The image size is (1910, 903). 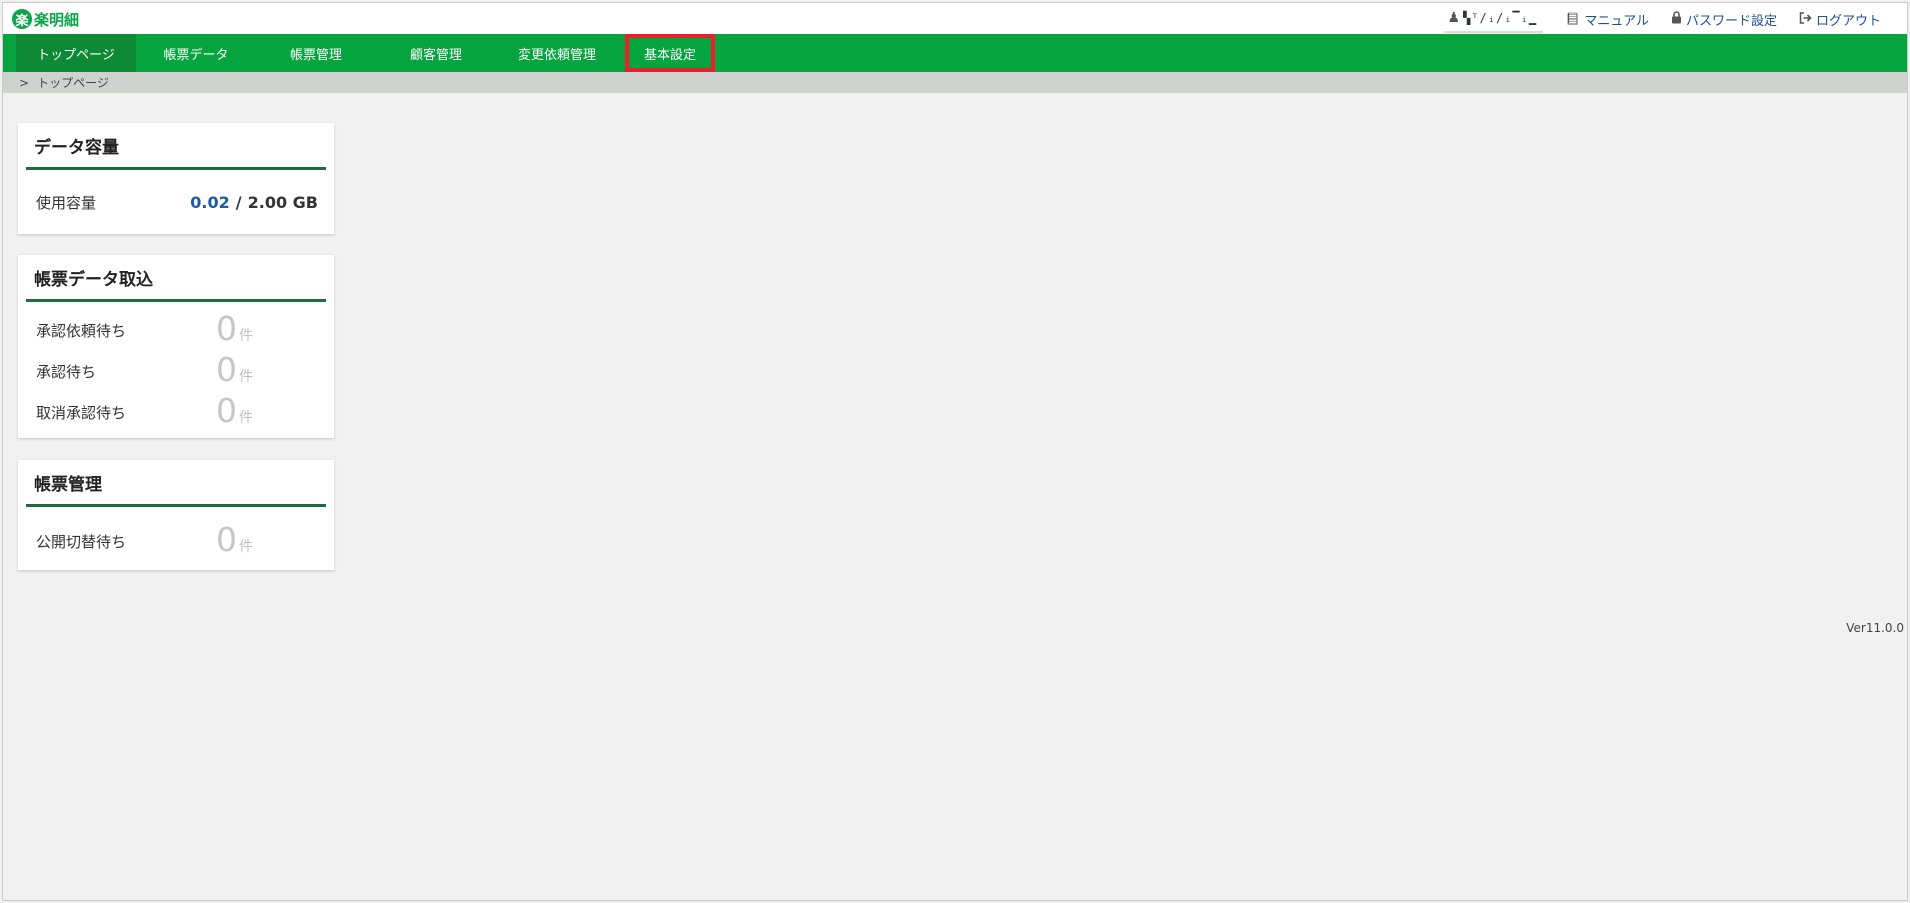 What do you see at coordinates (955, 82) in the screenshot?
I see `breadcrumb: > トップページ` at bounding box center [955, 82].